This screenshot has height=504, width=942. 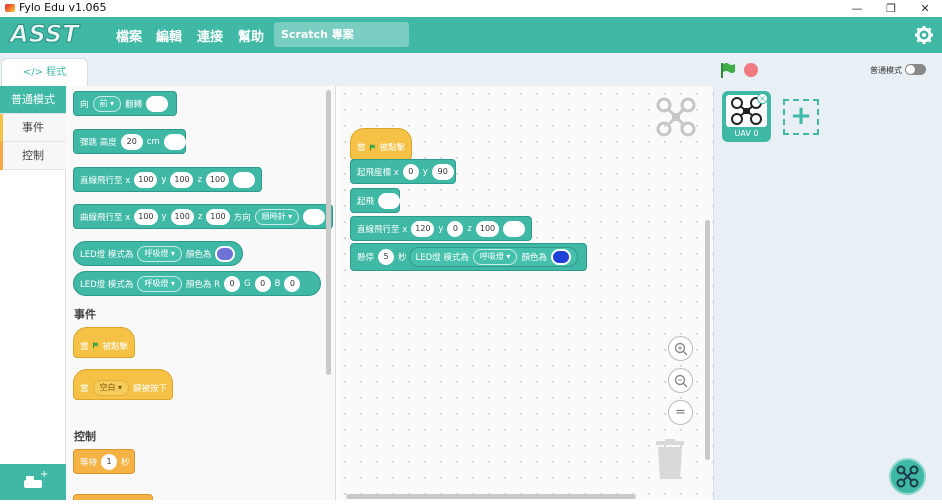 What do you see at coordinates (203, 216) in the screenshot?
I see `block-fly-curve: 曲線飛行至 x 100 y 100 z 100 方向 順時針 ▾` at bounding box center [203, 216].